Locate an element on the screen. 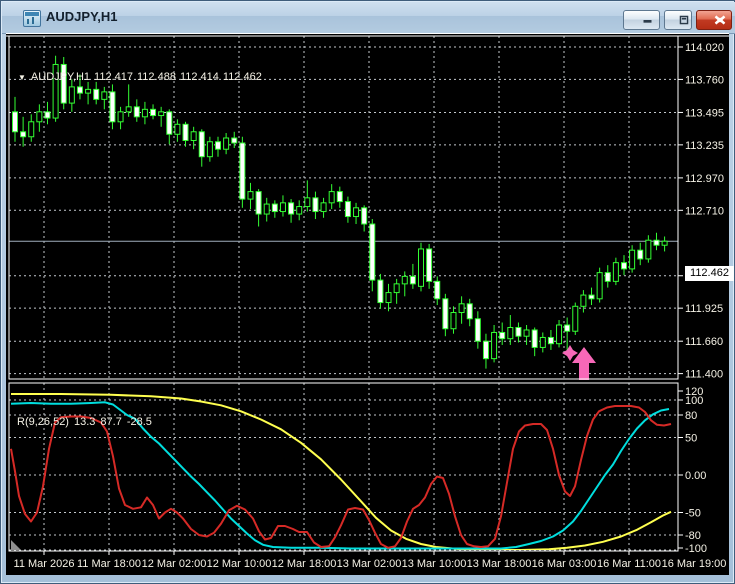 Image resolution: width=735 pixels, height=584 pixels. time-axis-label: 12 Mar 02:00 is located at coordinates (174, 564).